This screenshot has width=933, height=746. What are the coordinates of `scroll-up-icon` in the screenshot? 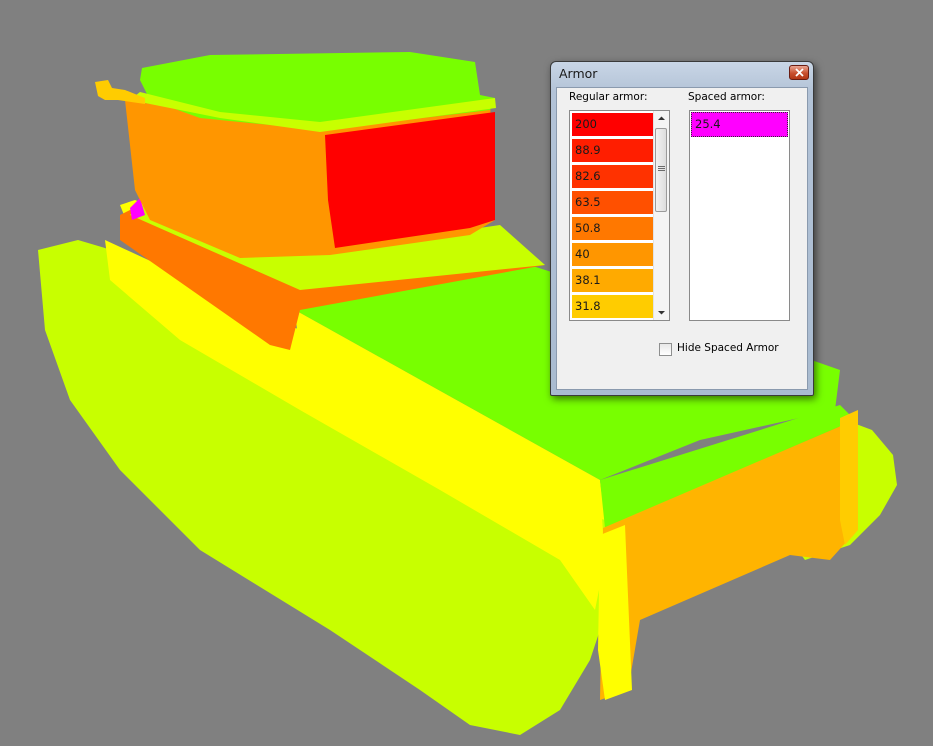 It's located at (661, 118).